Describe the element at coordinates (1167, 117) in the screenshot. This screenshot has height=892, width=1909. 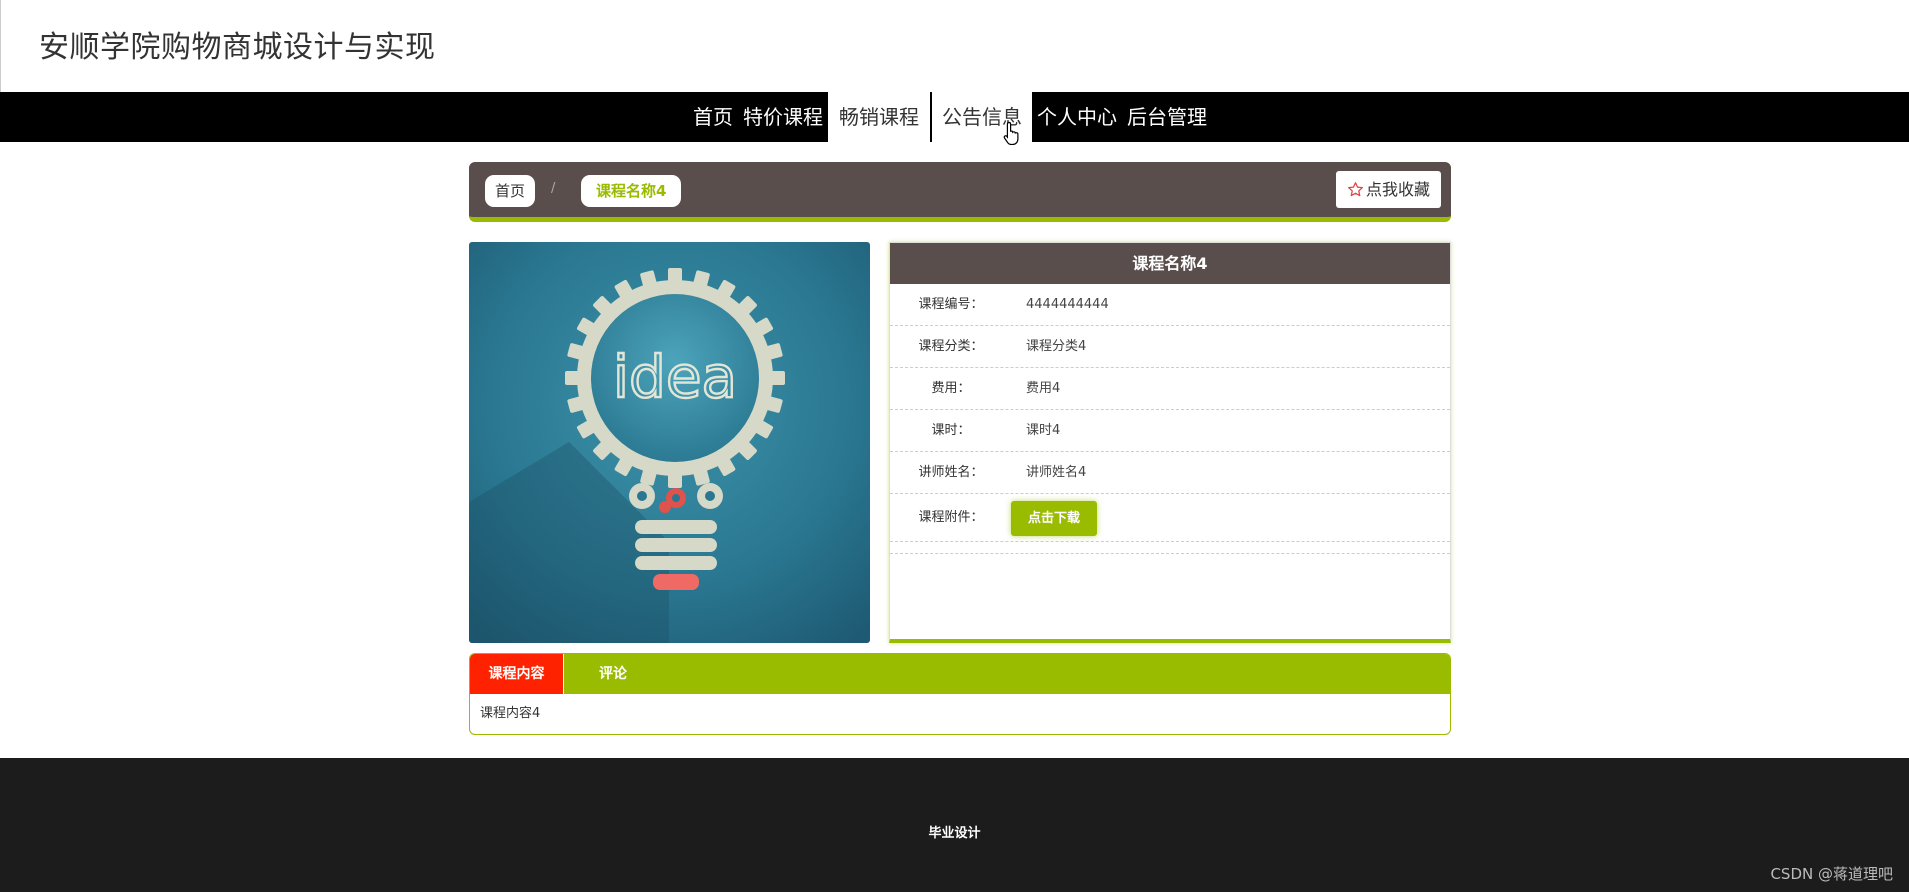
I see `nav-item-admin: 后台管理` at that location.